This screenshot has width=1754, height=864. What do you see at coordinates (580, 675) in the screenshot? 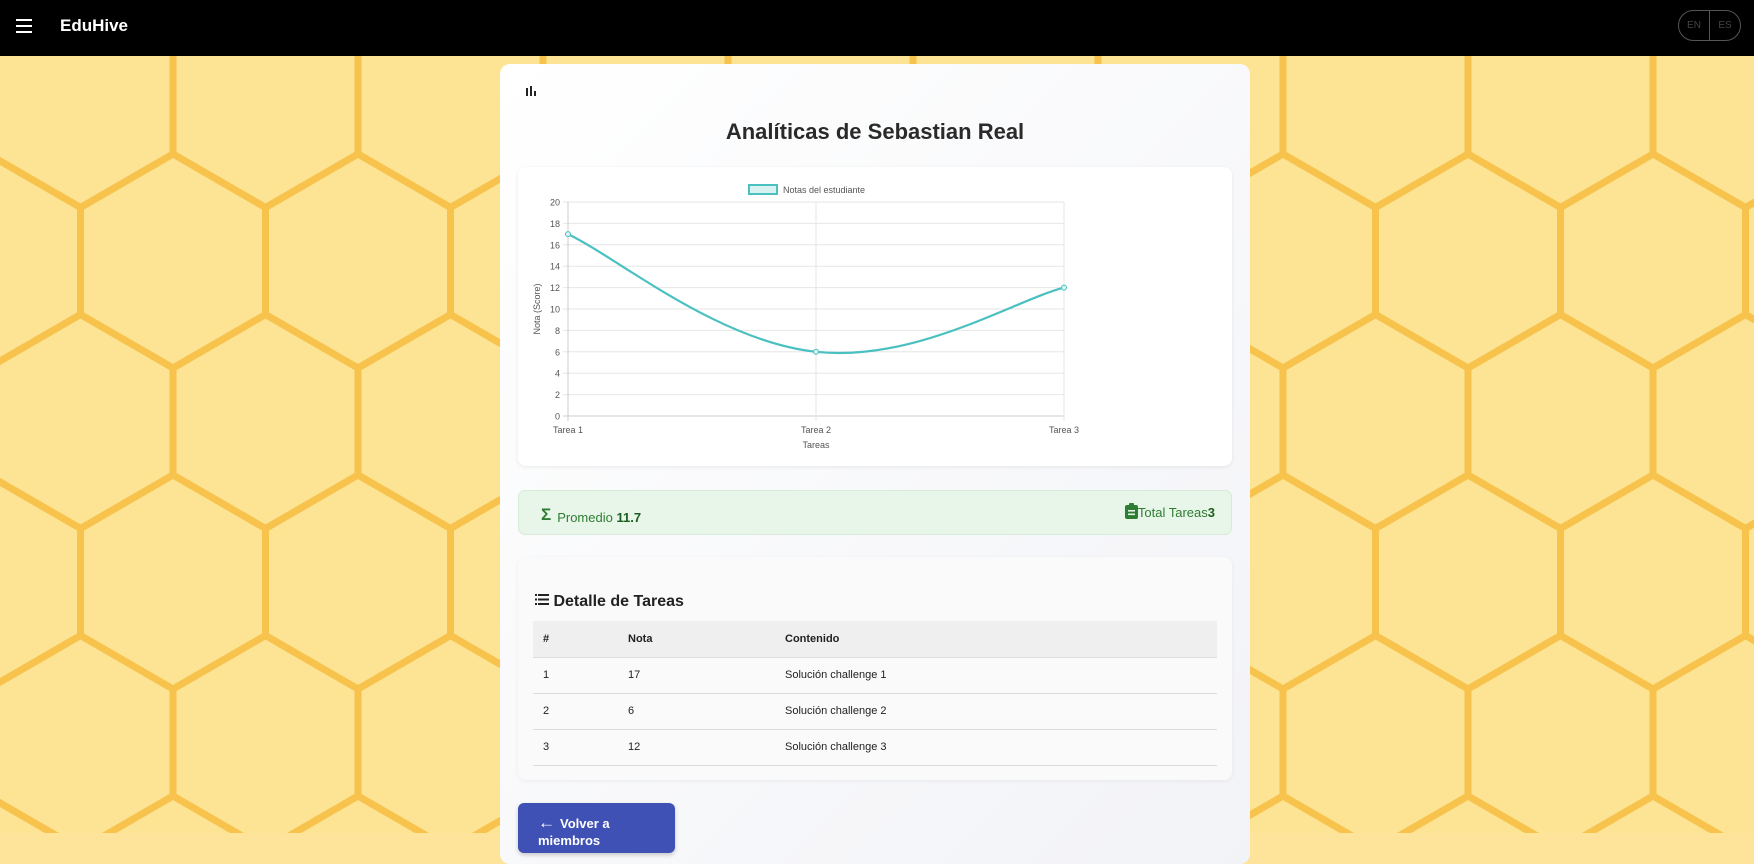
I see `cell-number: 1` at bounding box center [580, 675].